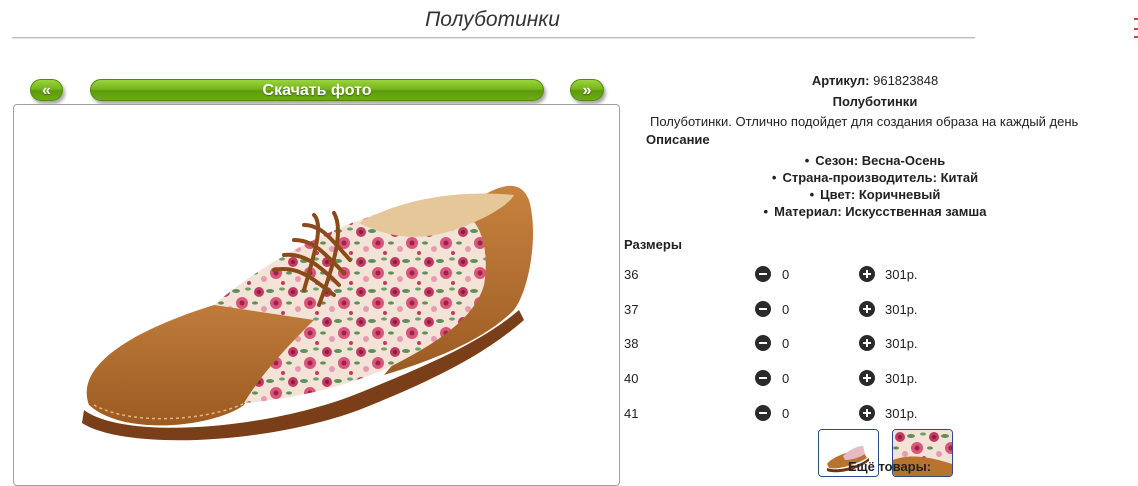  What do you see at coordinates (678, 139) in the screenshot?
I see `description-heading: Описание` at bounding box center [678, 139].